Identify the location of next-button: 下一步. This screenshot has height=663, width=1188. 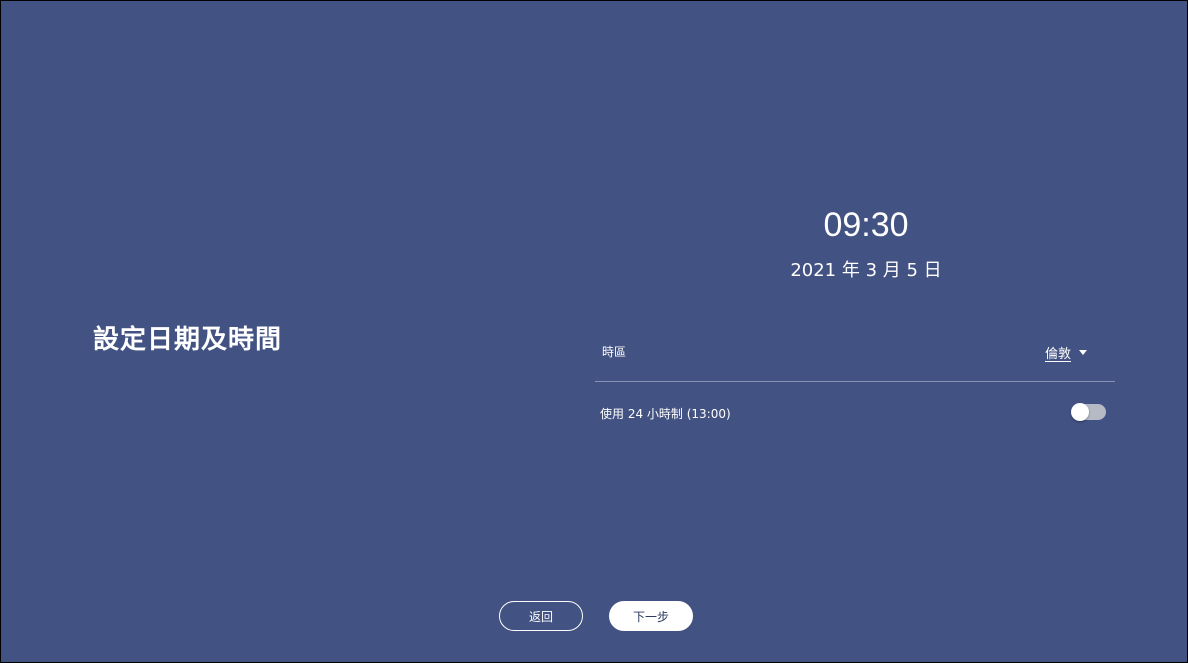
(651, 616).